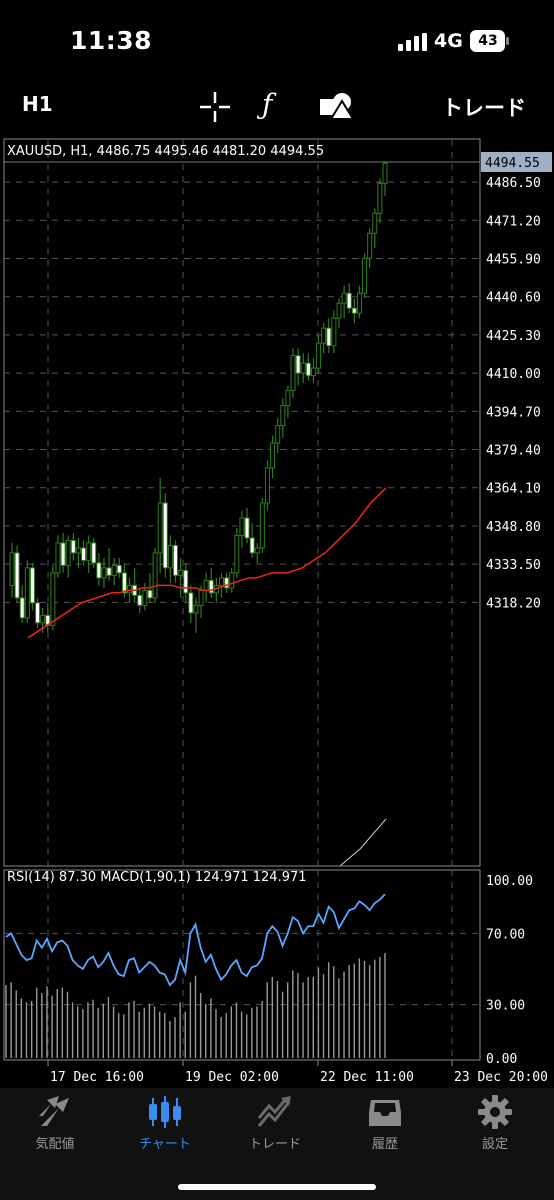 The image size is (554, 1200). Describe the element at coordinates (215, 107) in the screenshot. I see `crosshair-icon` at that location.